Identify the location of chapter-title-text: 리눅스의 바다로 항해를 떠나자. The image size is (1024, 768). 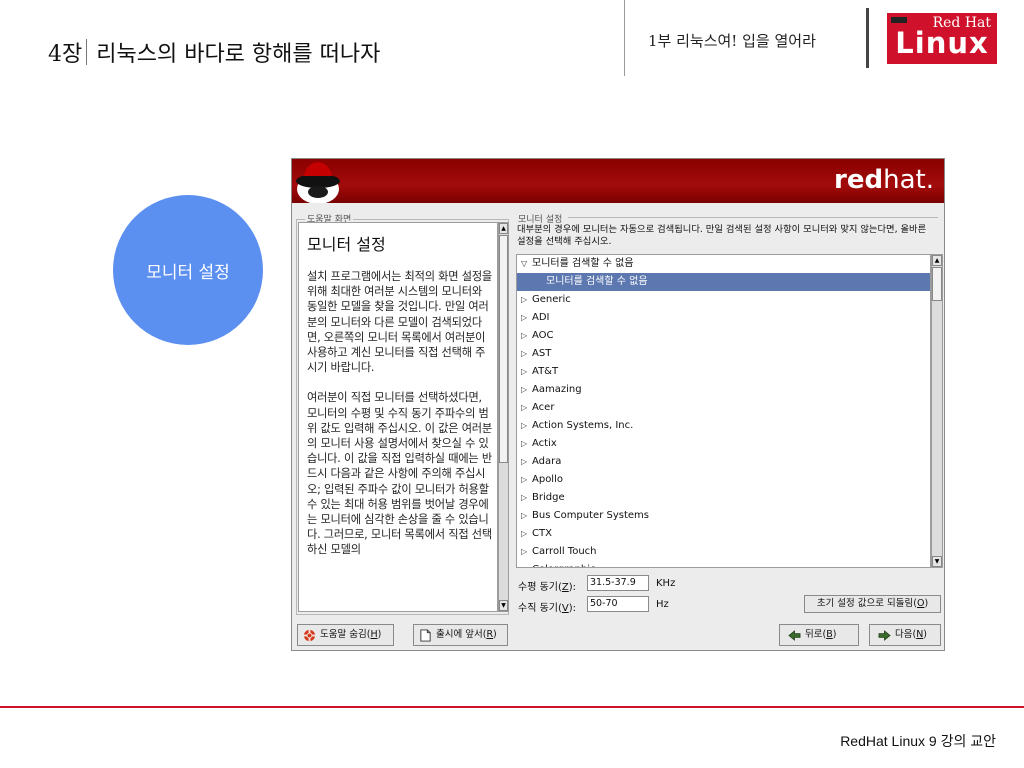
(238, 54).